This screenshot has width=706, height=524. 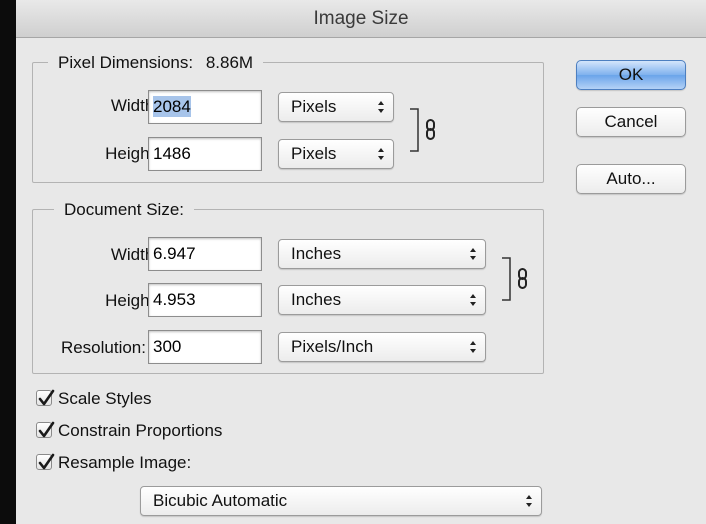 What do you see at coordinates (382, 254) in the screenshot?
I see `doc-width-unit-select: Inches` at bounding box center [382, 254].